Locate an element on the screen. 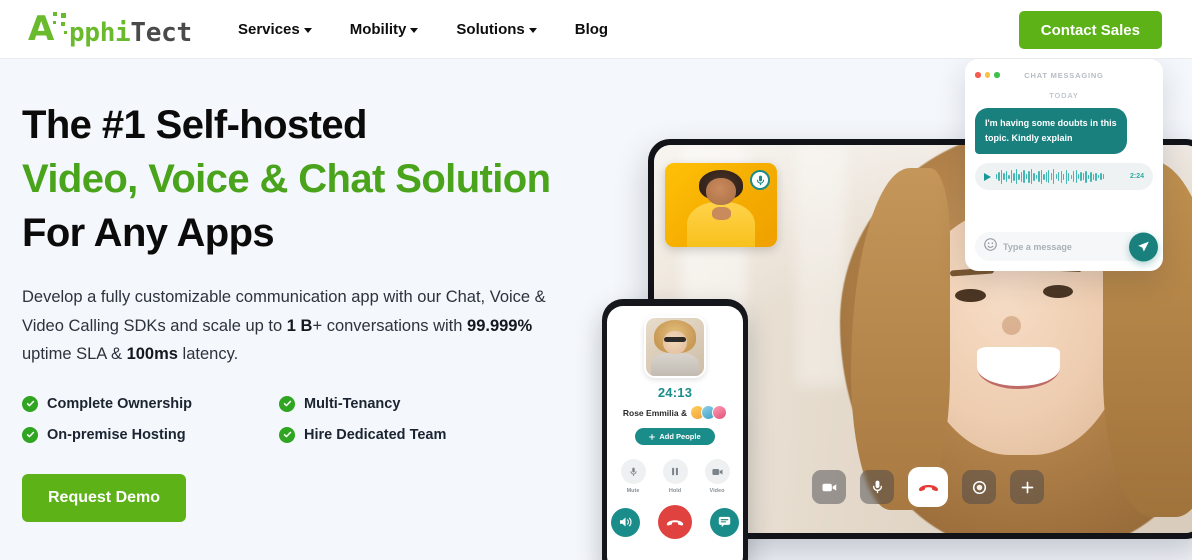 This screenshot has height=560, width=1192. logo-mark-icon: A is located at coordinates (48, 29).